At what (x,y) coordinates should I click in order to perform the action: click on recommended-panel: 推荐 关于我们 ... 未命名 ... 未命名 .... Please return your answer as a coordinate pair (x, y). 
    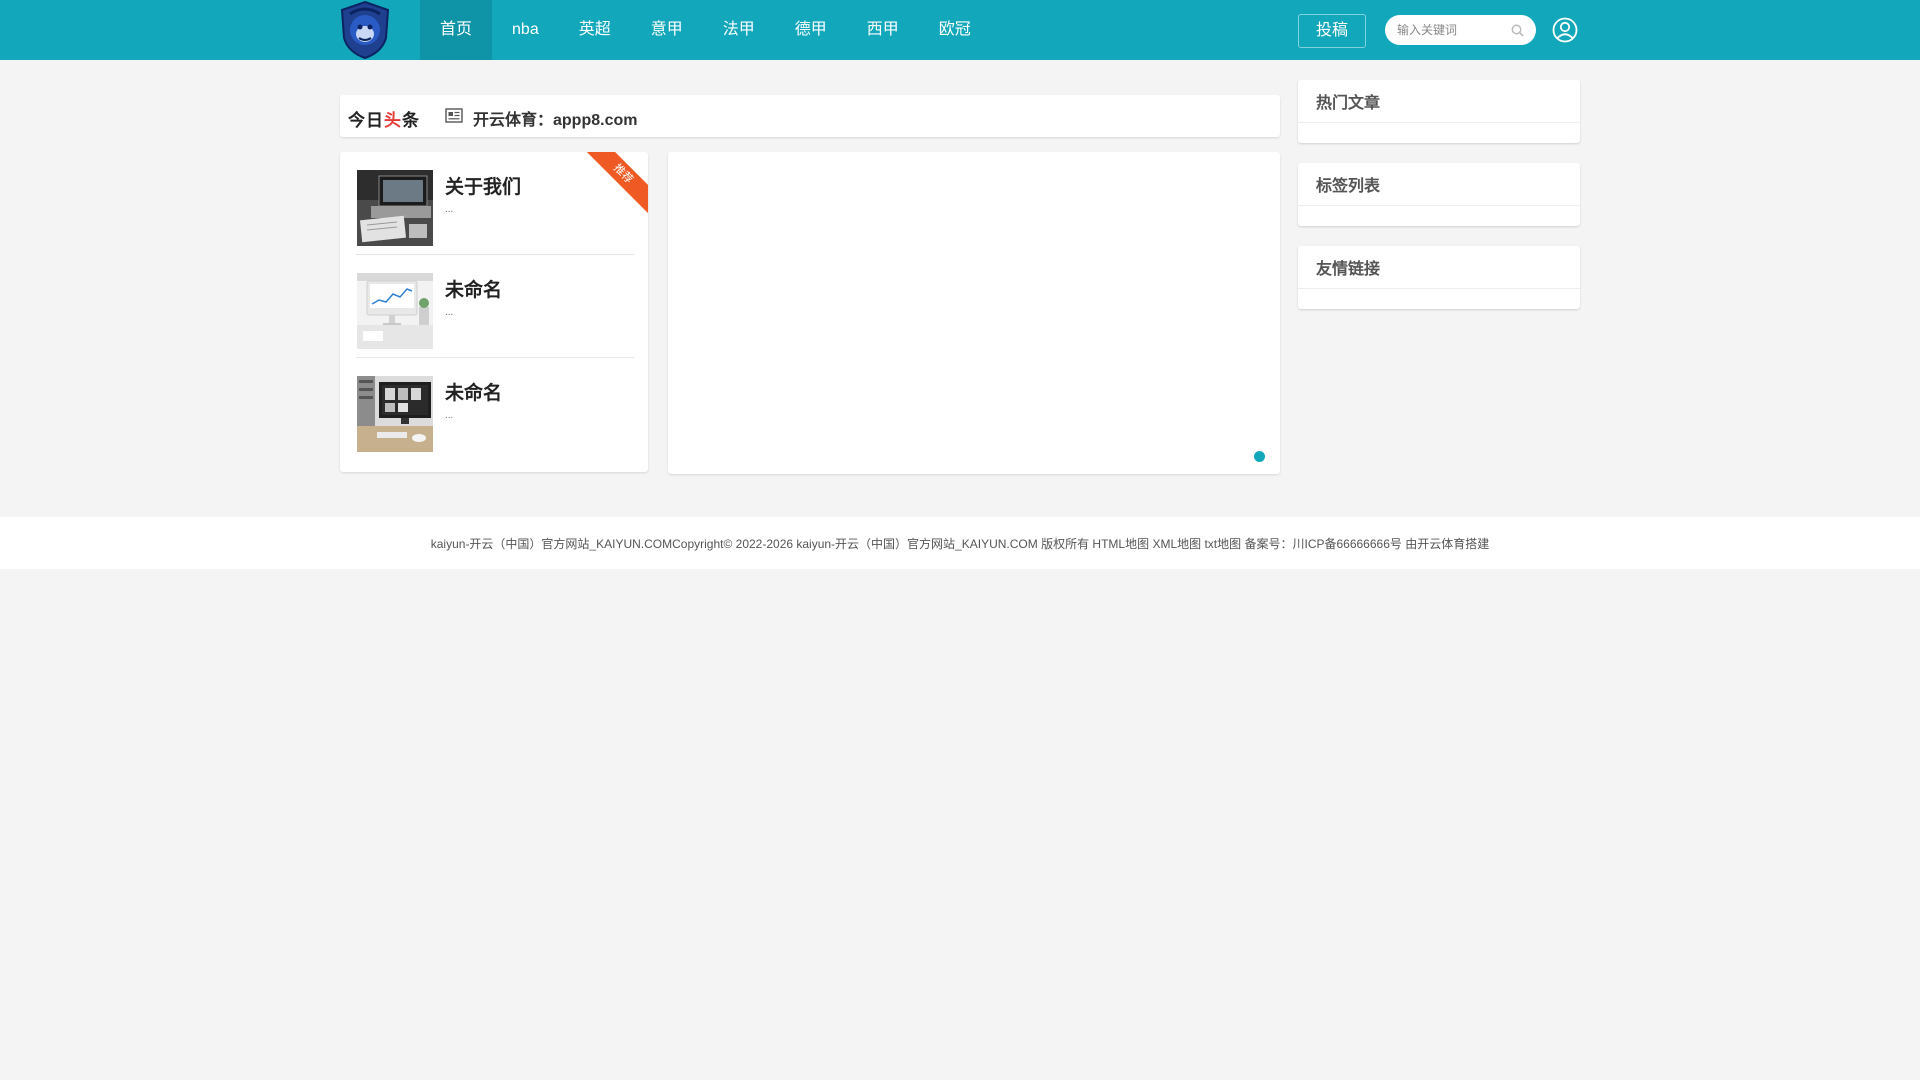
    Looking at the image, I should click on (494, 312).